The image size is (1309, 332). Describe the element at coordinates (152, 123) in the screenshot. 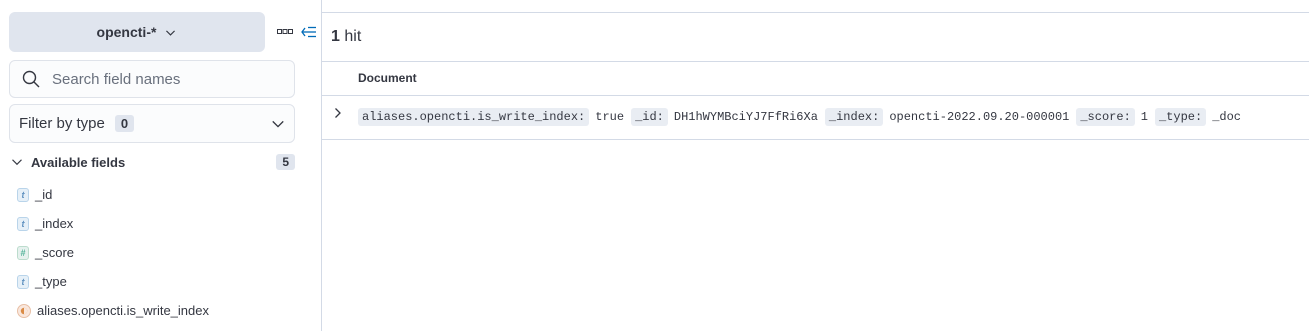

I see `filter-by-type-button: Filter by type 0` at that location.